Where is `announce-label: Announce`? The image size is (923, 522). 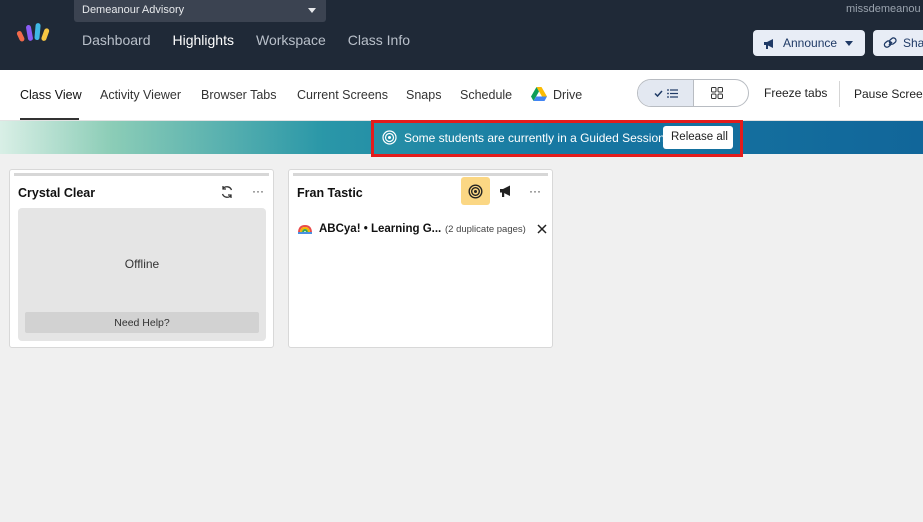
announce-label: Announce is located at coordinates (810, 43).